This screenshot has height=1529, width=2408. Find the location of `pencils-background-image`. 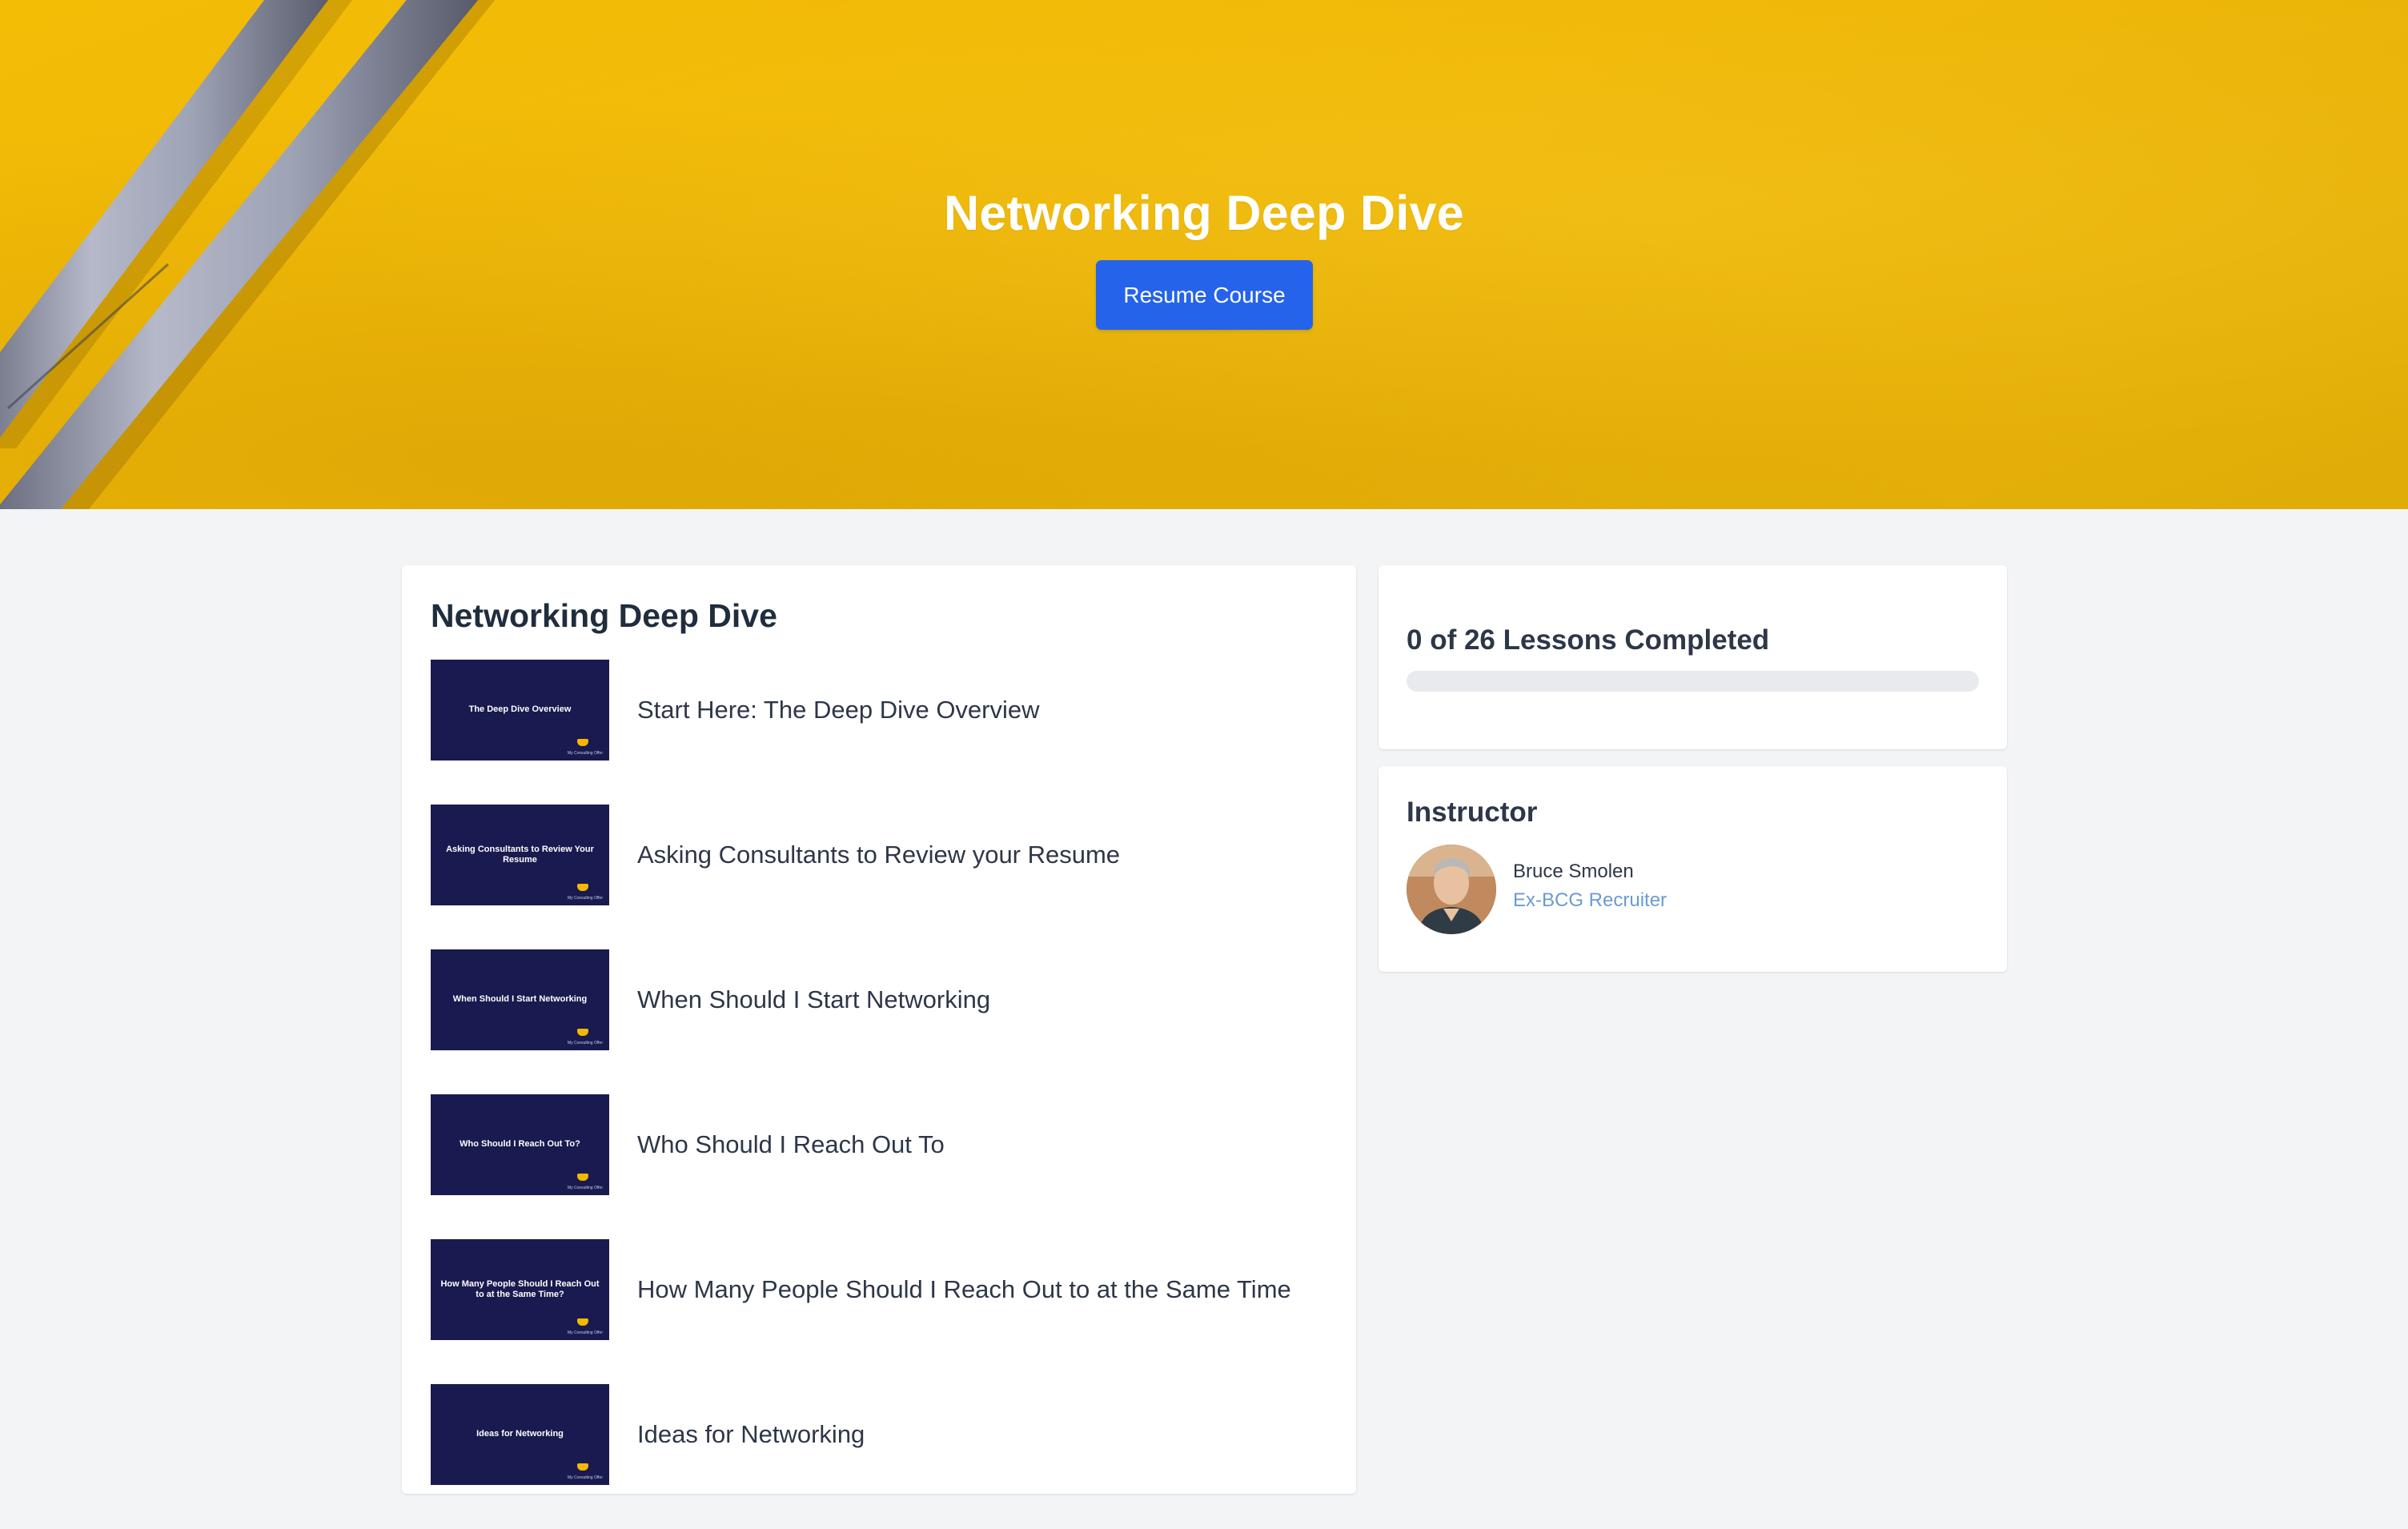

pencils-background-image is located at coordinates (248, 254).